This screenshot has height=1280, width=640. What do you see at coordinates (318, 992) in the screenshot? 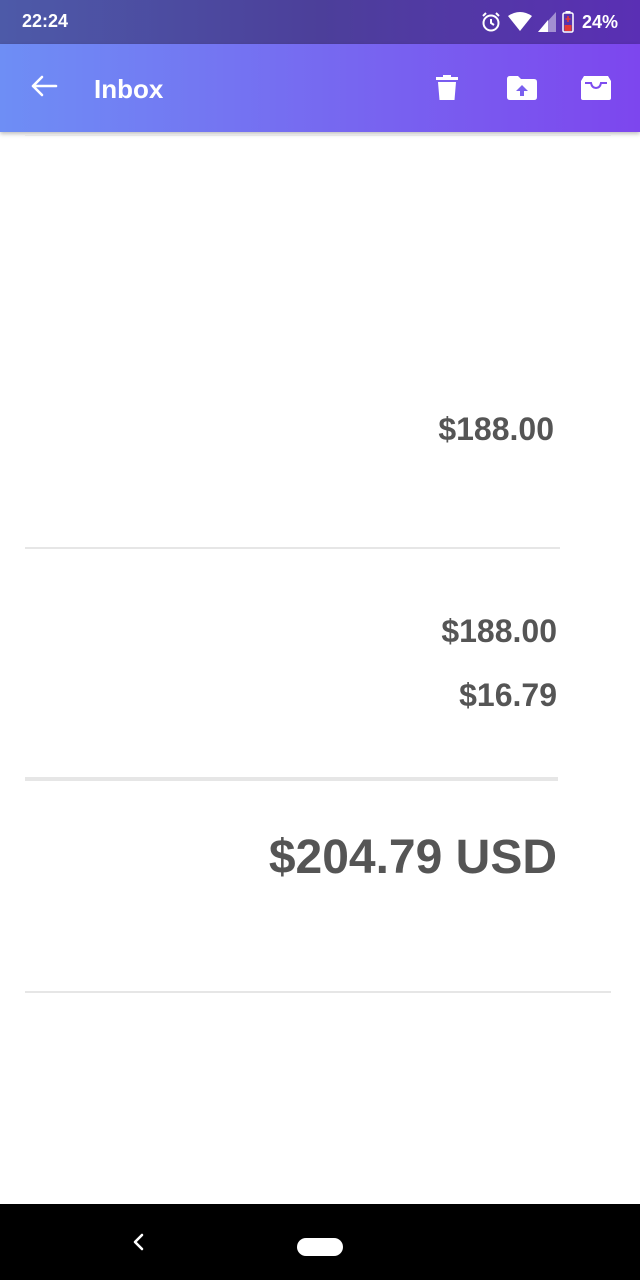
I see `bottom-divider` at bounding box center [318, 992].